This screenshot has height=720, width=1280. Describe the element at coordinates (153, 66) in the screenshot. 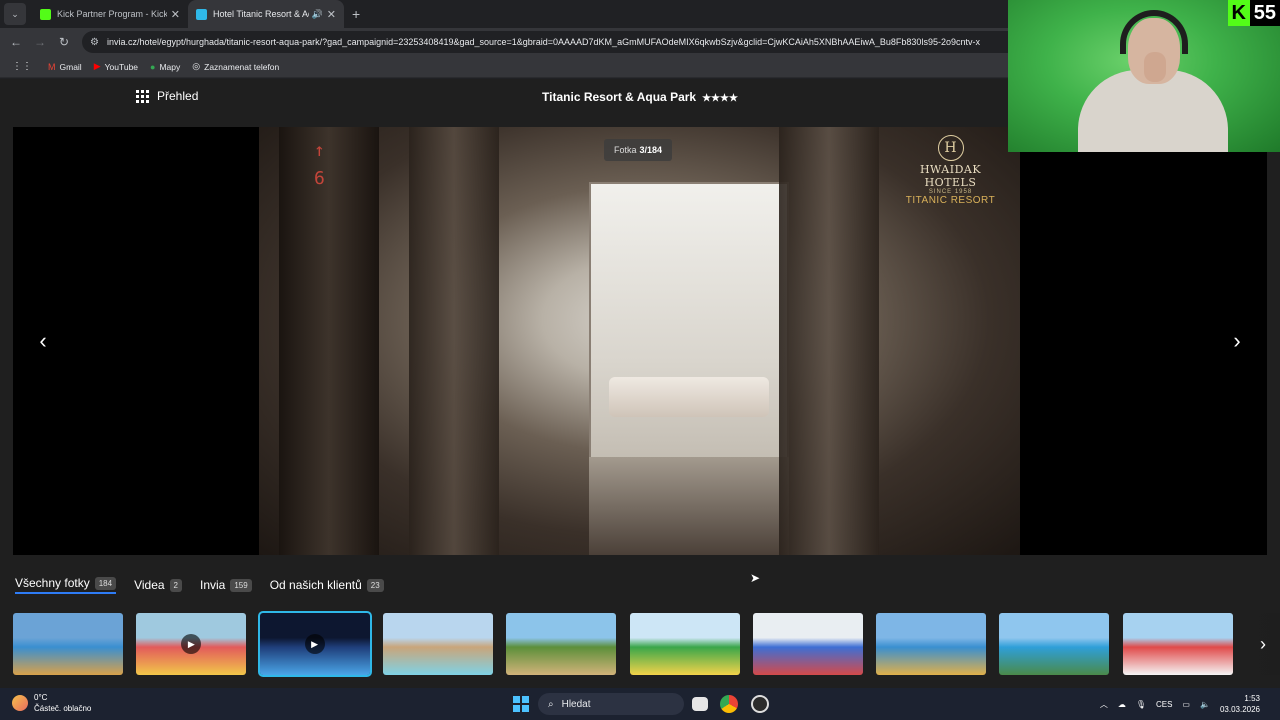

I see `map-pin-icon: ●` at that location.